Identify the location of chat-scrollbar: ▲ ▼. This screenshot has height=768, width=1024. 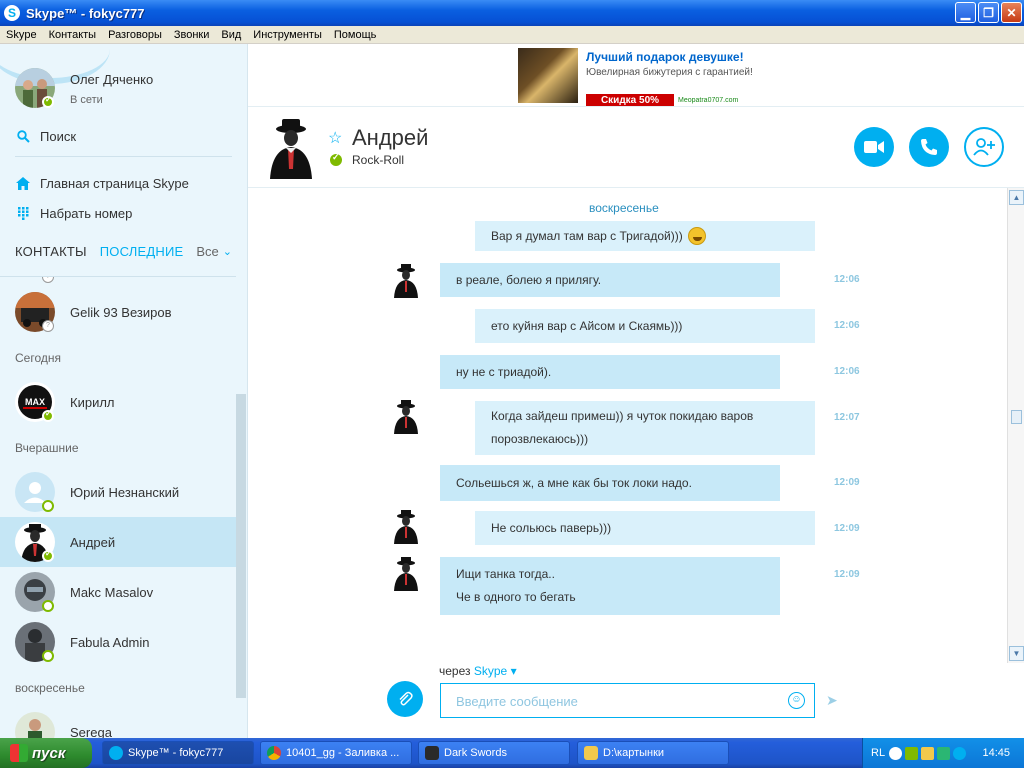
(1015, 425).